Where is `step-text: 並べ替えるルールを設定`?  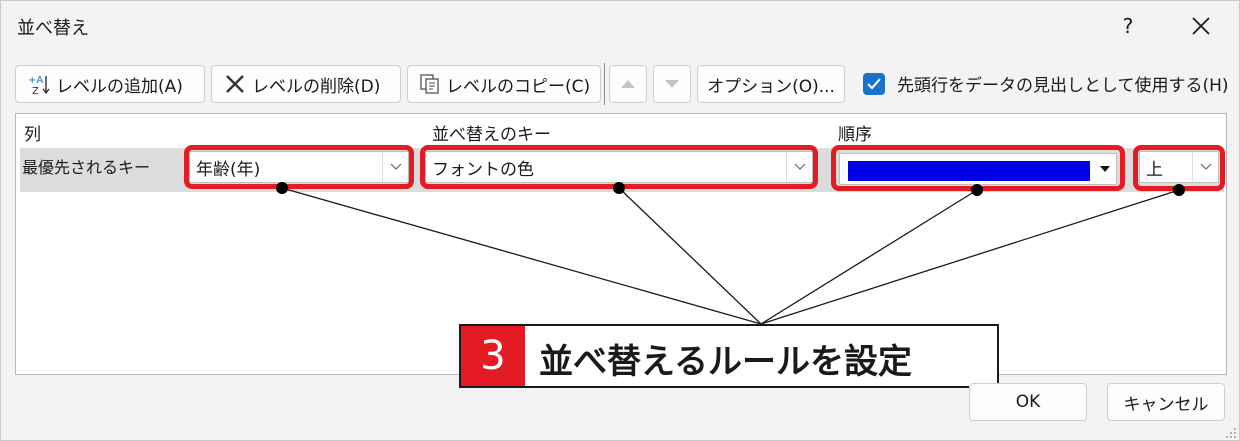 step-text: 並べ替えるルールを設定 is located at coordinates (725, 362).